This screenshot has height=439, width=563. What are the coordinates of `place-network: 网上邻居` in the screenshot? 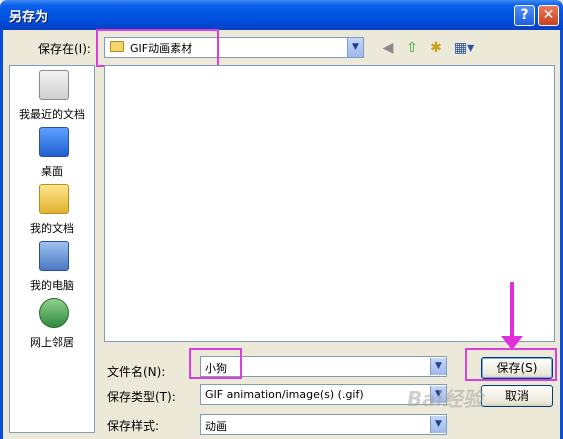 It's located at (52, 325).